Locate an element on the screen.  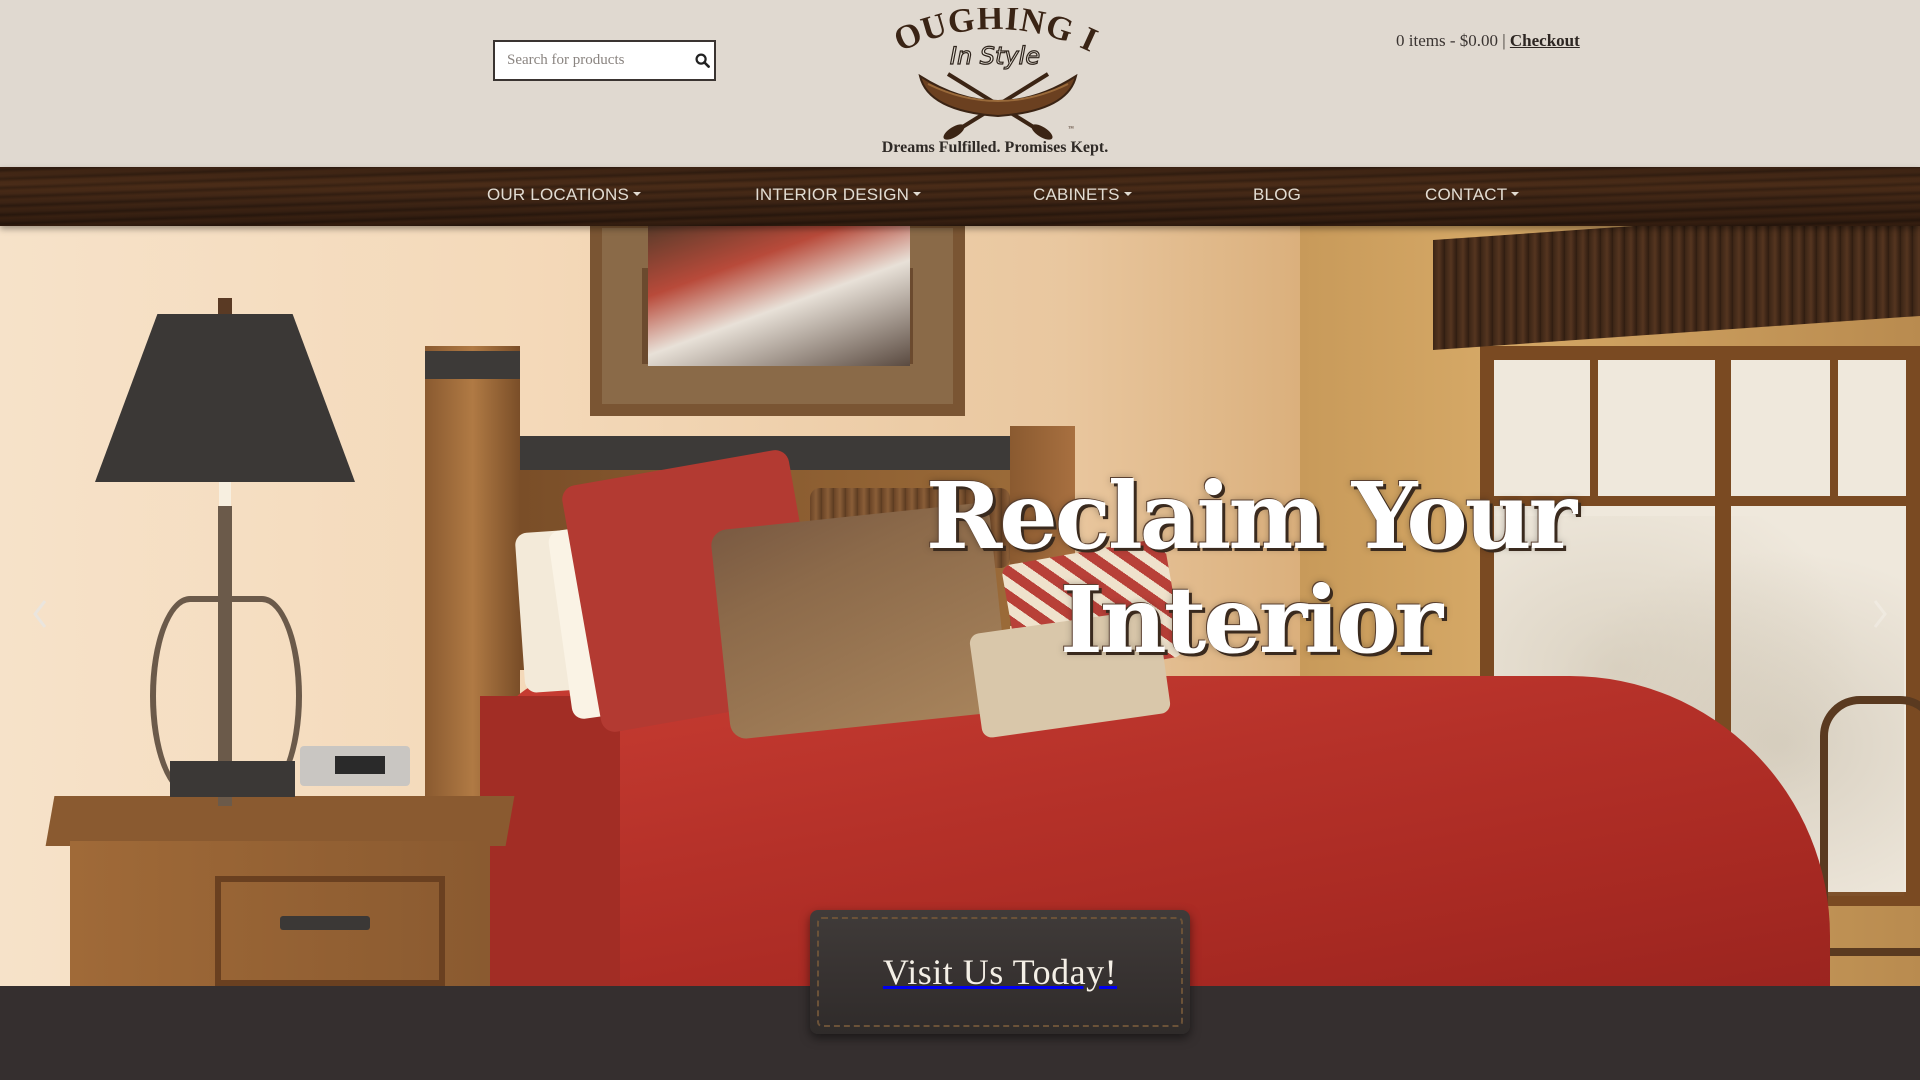
carousel-next-button is located at coordinates (1880, 614).